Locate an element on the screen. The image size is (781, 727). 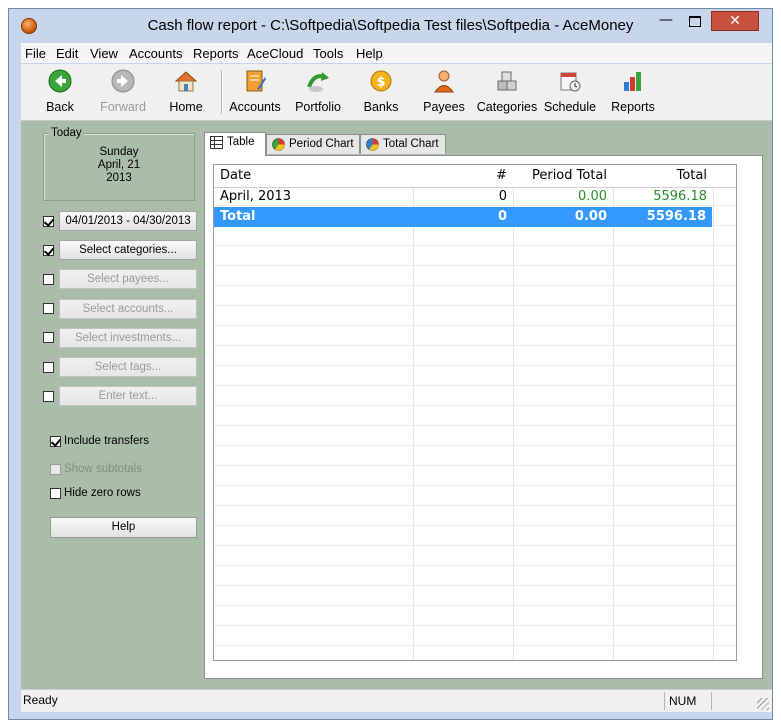
row-total: 5596.18 is located at coordinates (680, 196).